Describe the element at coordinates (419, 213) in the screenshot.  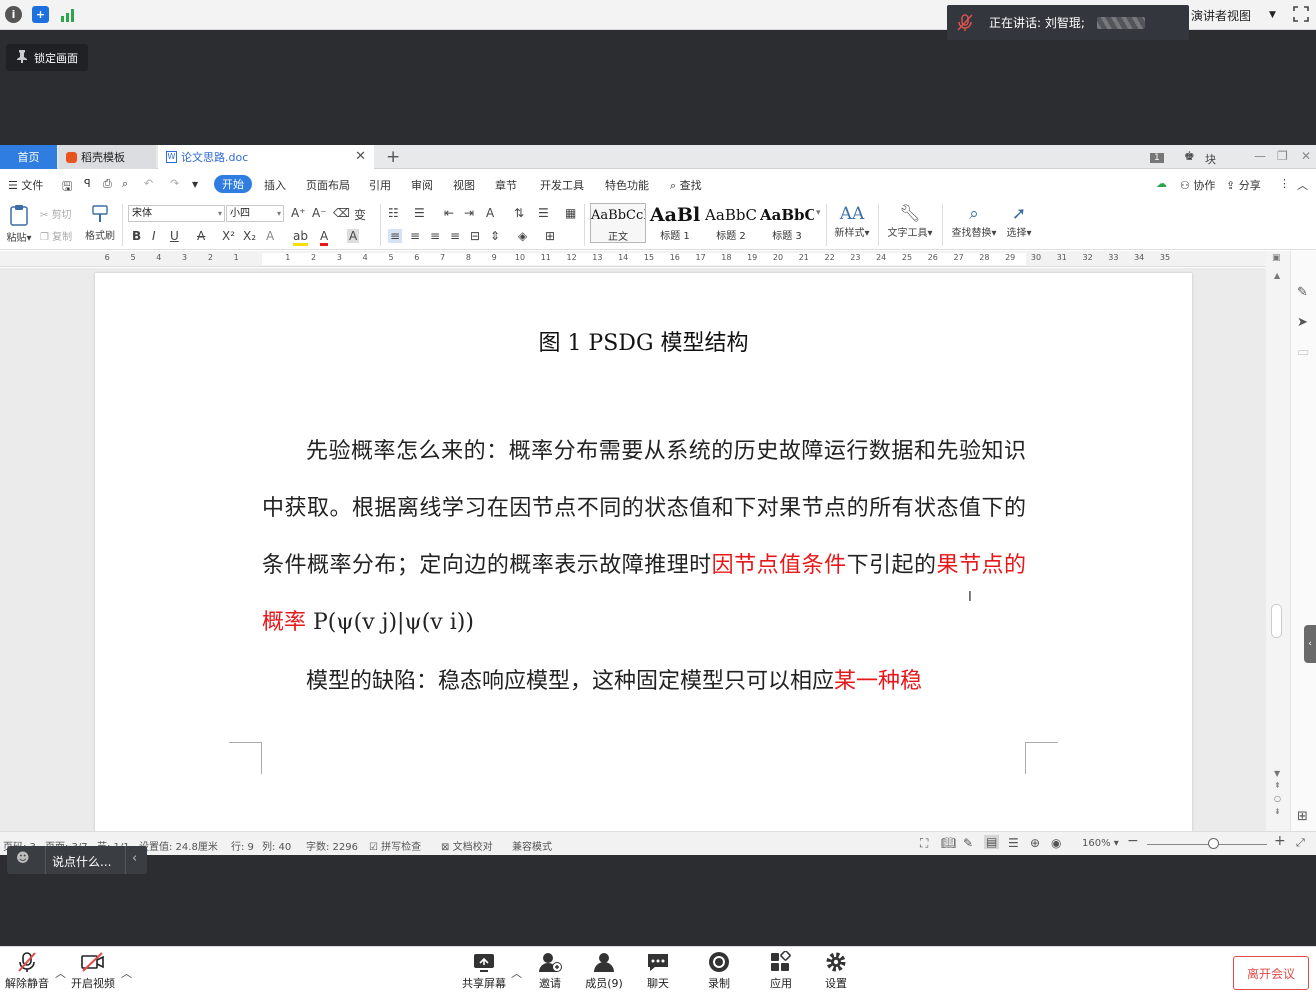
I see `number-list-icon: ☰` at that location.